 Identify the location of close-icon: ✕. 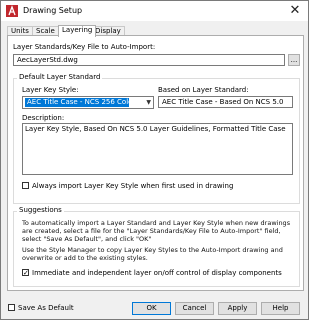
(295, 10).